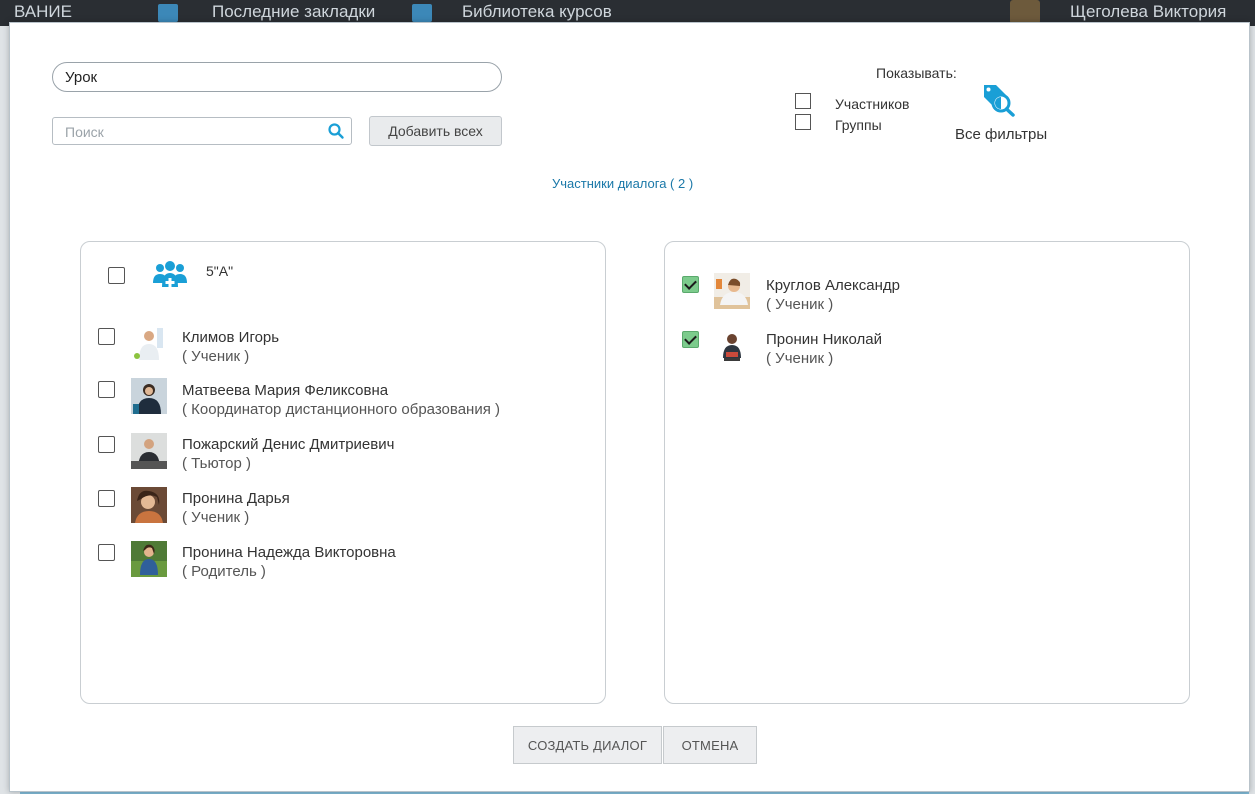 The image size is (1255, 794). I want to click on all-filters-icon, so click(999, 100).